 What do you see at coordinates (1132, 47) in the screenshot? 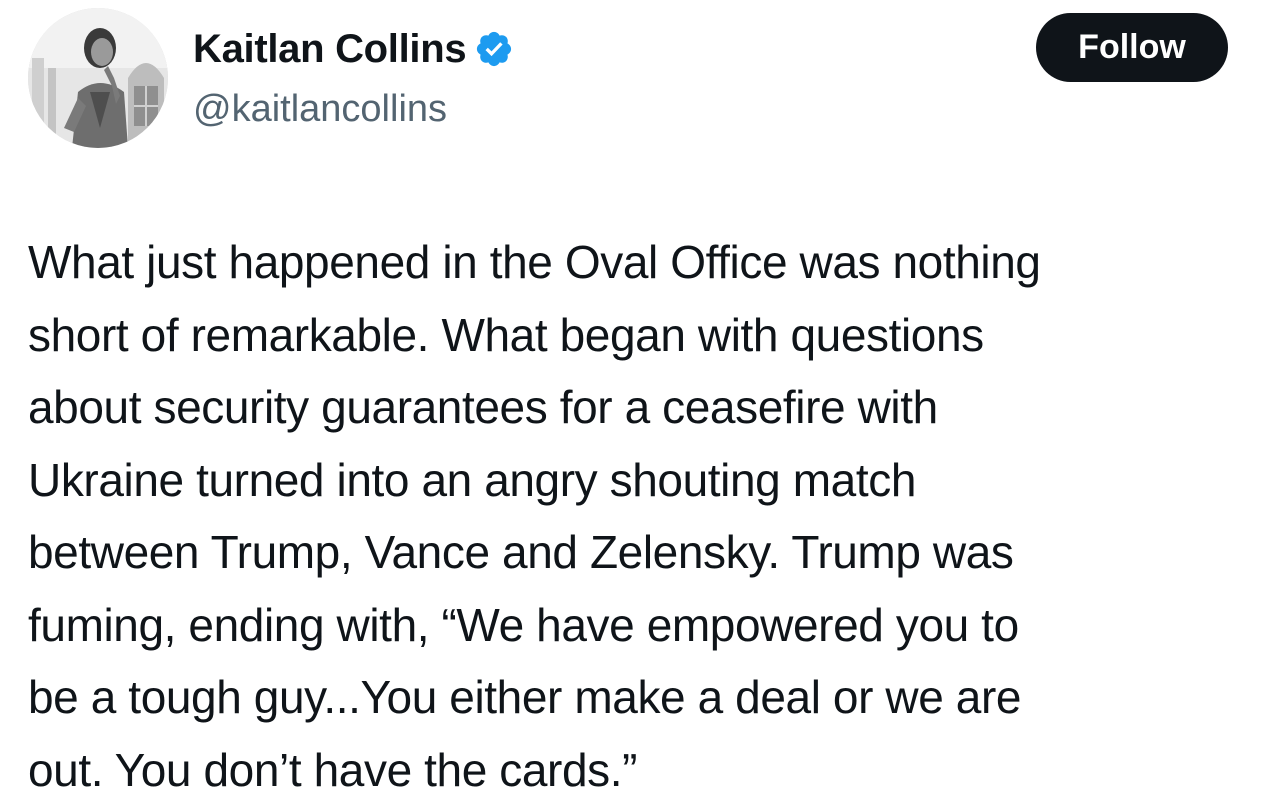
I see `follow-button: Follow` at bounding box center [1132, 47].